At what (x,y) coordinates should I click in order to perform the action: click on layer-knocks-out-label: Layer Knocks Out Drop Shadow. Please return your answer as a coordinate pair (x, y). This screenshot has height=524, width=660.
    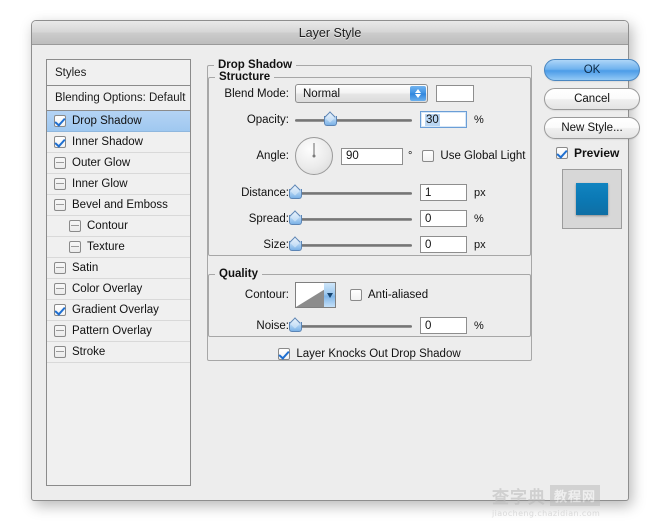
    Looking at the image, I should click on (378, 354).